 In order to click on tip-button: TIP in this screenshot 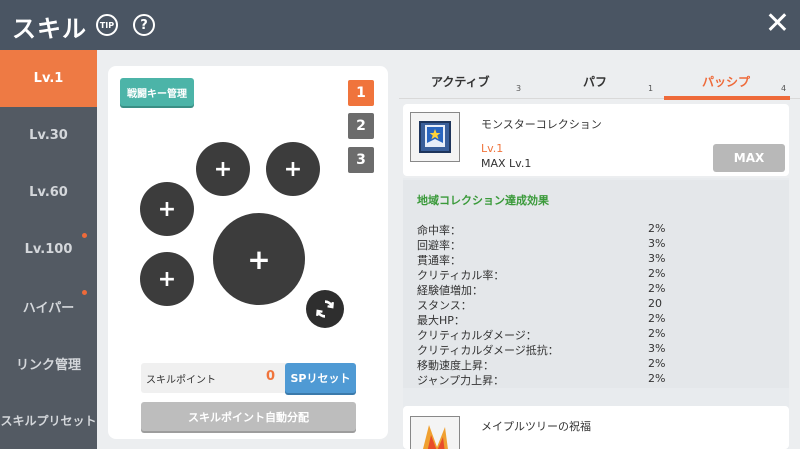, I will do `click(107, 25)`.